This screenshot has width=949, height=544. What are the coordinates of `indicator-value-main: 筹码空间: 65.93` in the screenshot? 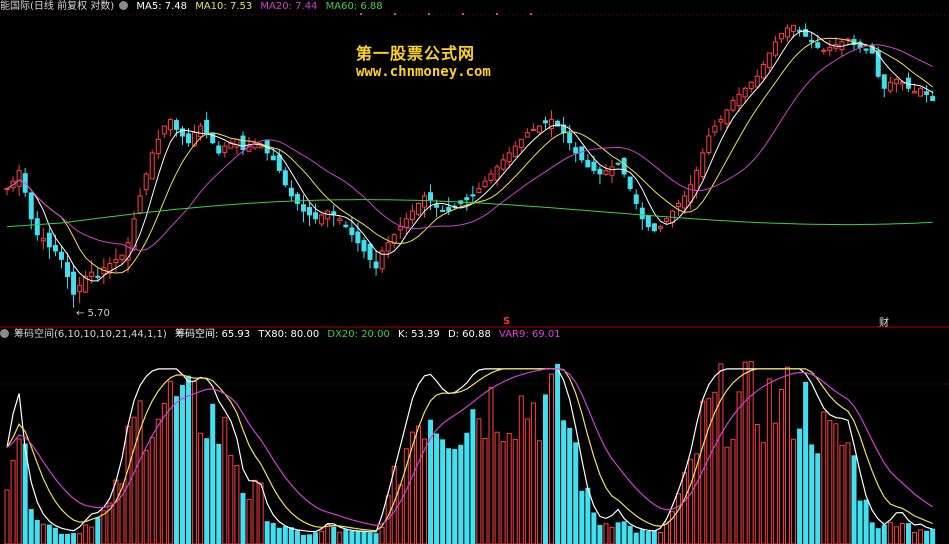 It's located at (212, 334).